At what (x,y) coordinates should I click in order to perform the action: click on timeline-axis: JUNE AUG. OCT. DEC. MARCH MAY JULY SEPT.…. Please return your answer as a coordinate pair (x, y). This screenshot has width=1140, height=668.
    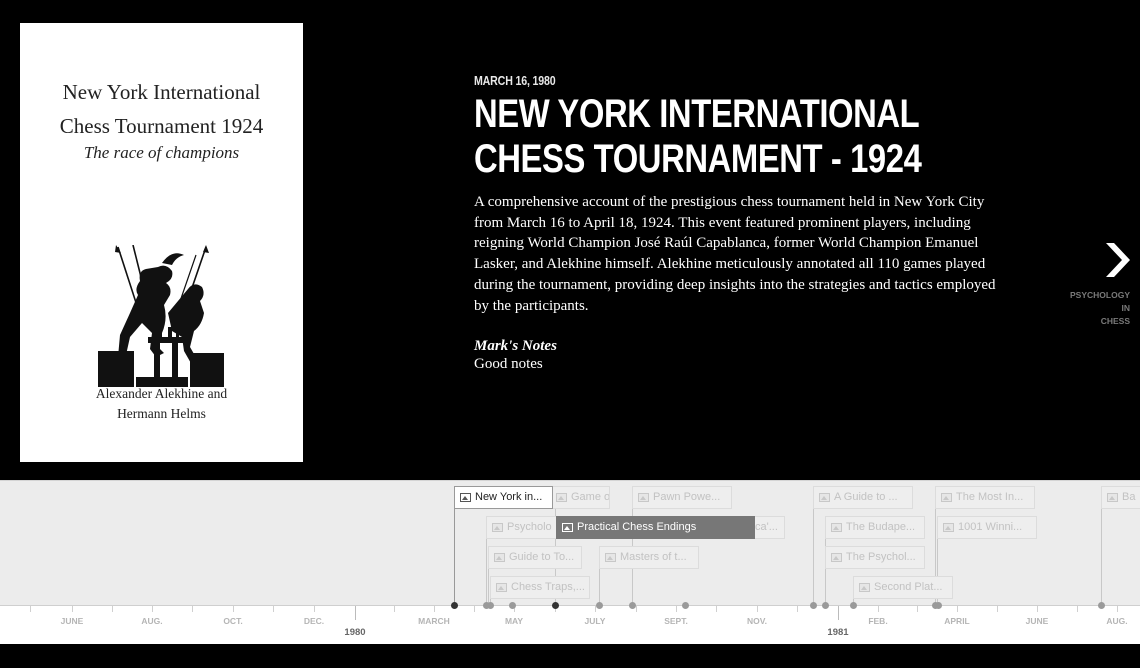
    Looking at the image, I should click on (570, 623).